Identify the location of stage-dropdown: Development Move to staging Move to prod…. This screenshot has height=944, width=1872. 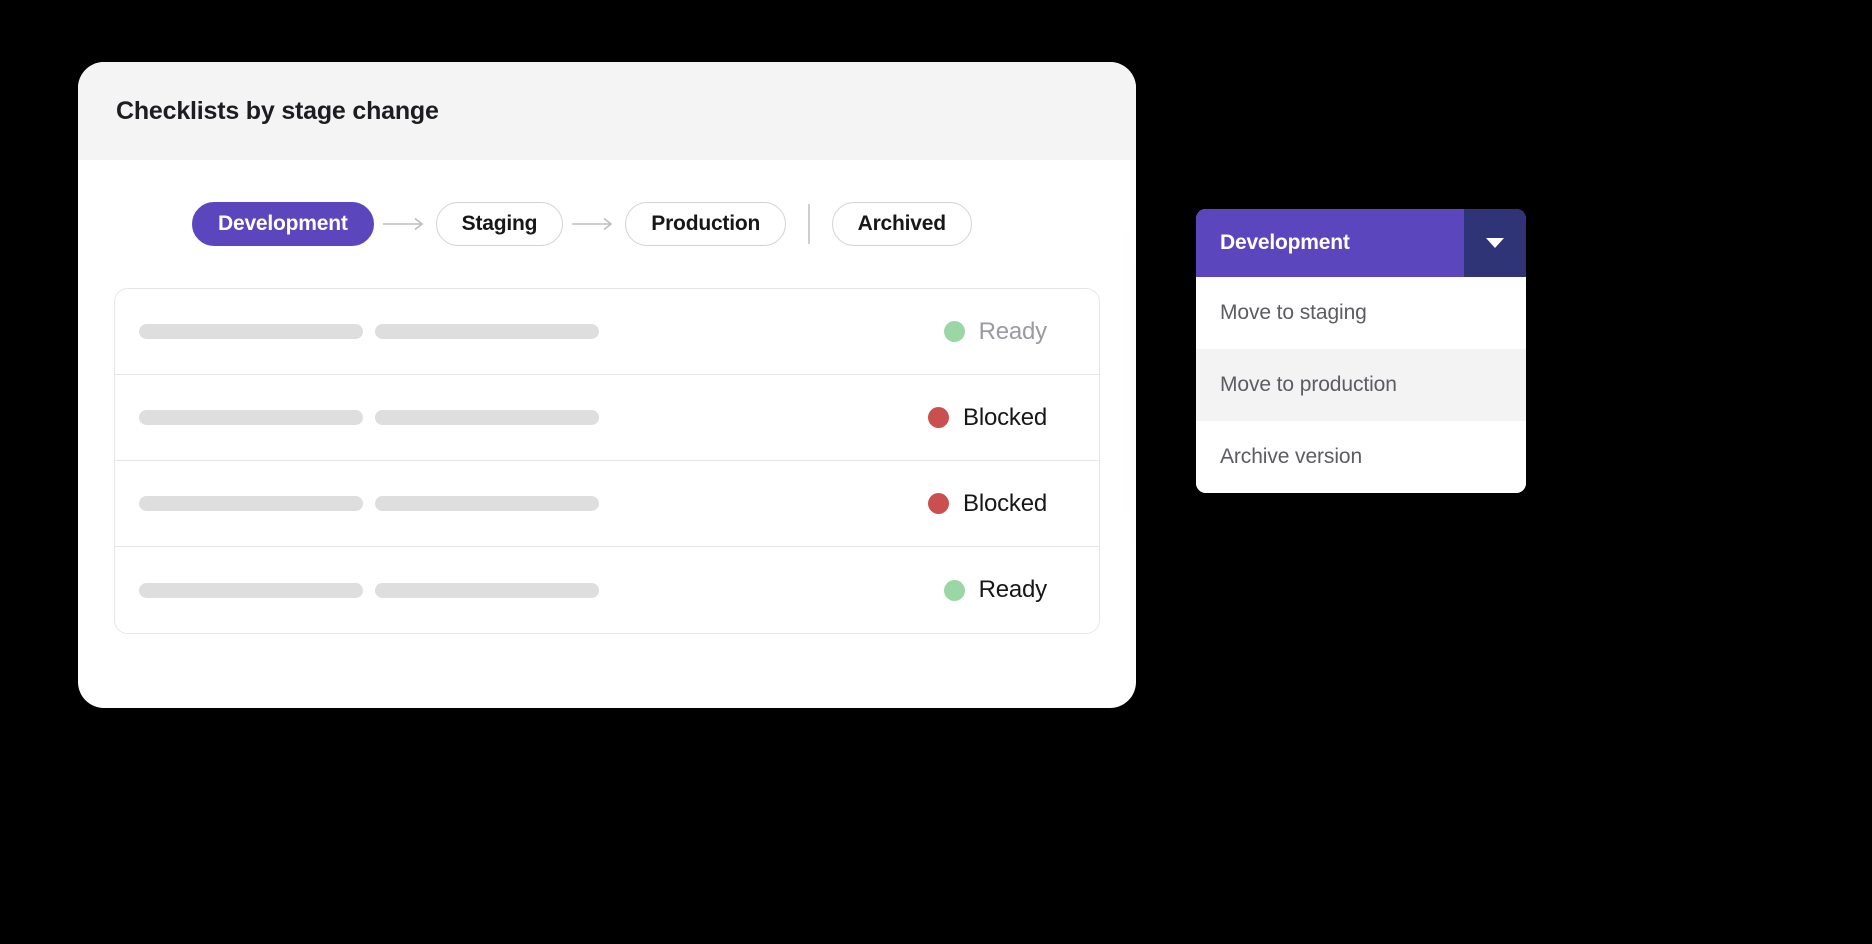
(1361, 351).